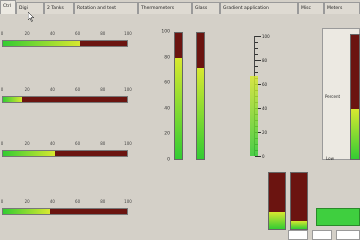  What do you see at coordinates (266, 36) in the screenshot?
I see `ruler-tick-label: 100` at bounding box center [266, 36].